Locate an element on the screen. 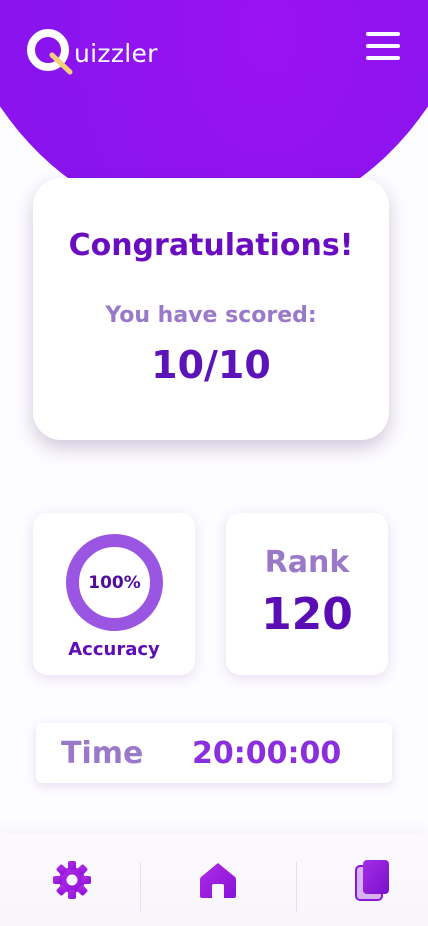 This screenshot has width=428, height=926. time-label: Time is located at coordinates (102, 753).